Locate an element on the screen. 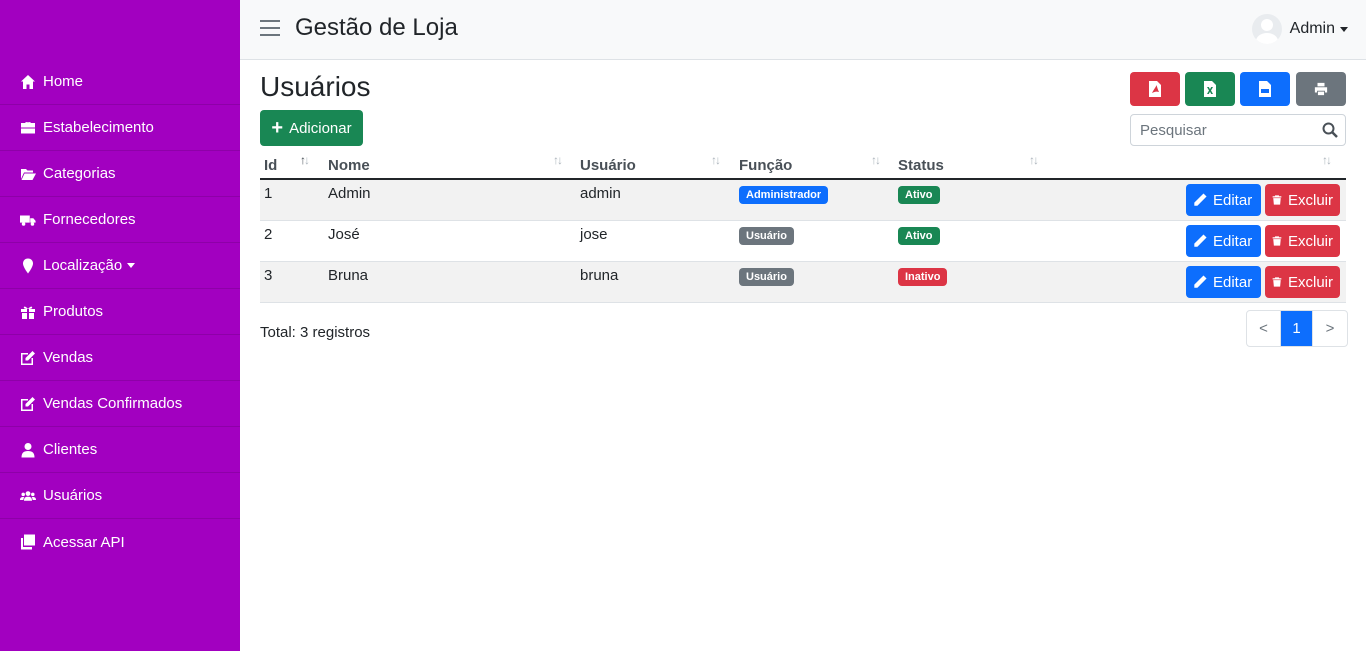 The height and width of the screenshot is (651, 1366). role-badge: Administrador is located at coordinates (784, 195).